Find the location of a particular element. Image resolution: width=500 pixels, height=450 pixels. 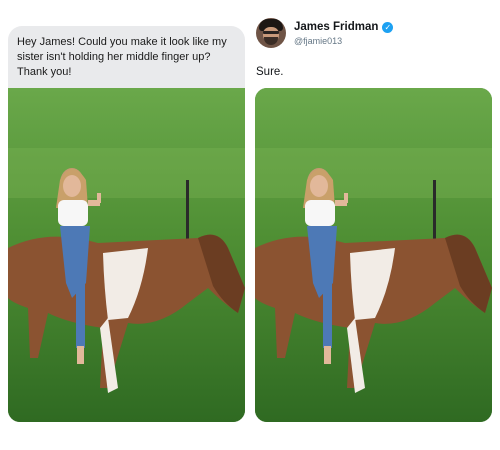

avatar is located at coordinates (271, 33).